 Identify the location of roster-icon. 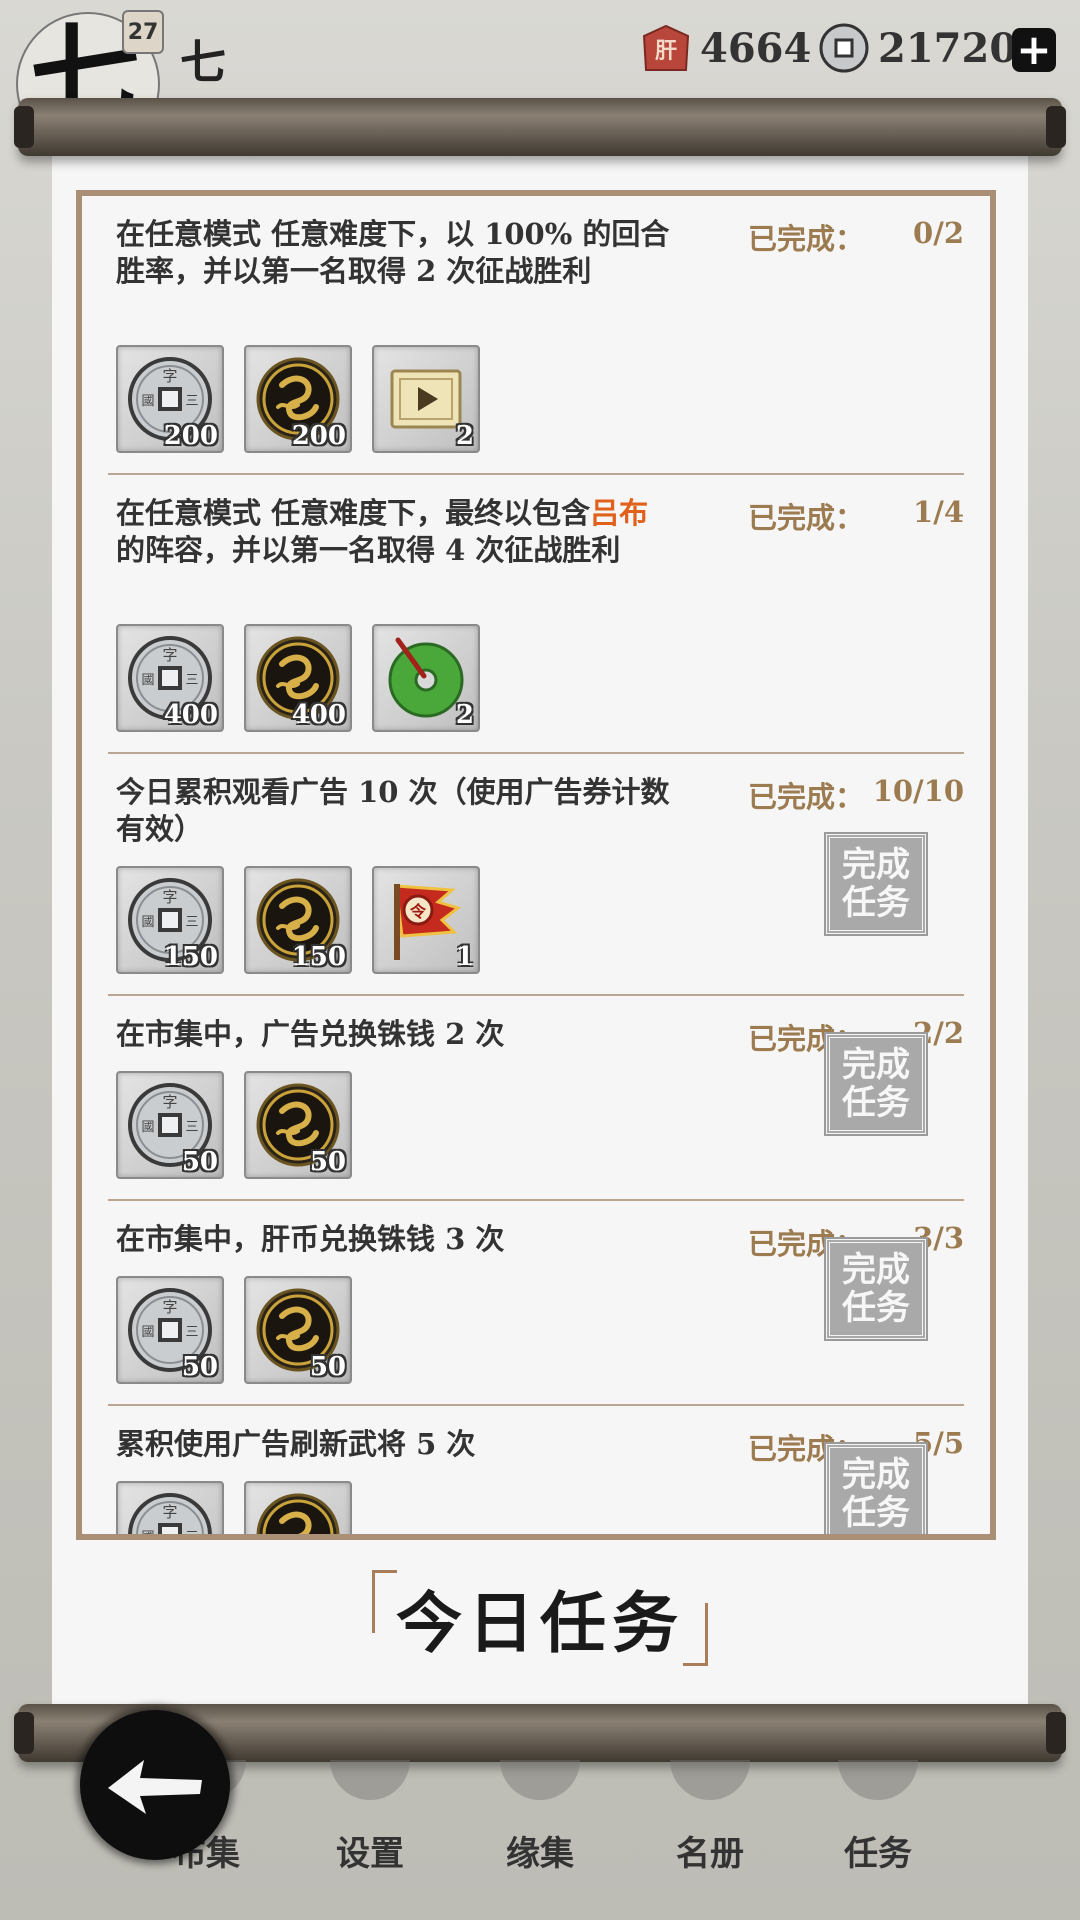
(710, 1780).